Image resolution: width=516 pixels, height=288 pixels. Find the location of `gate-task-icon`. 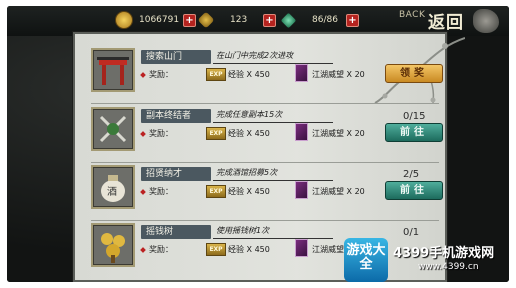

gate-task-icon is located at coordinates (113, 70).